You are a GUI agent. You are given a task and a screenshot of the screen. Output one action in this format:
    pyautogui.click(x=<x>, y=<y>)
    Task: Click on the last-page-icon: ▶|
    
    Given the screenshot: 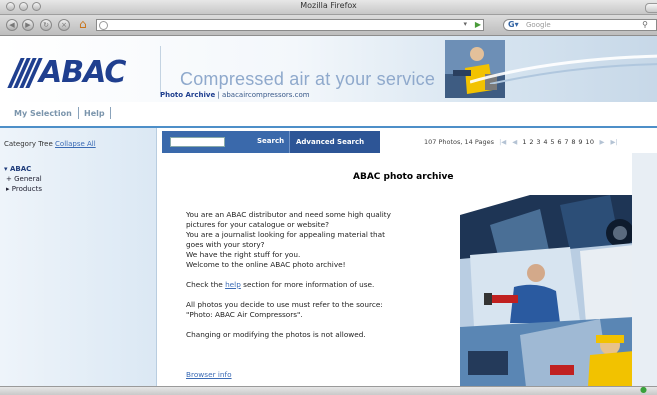 What is the action you would take?
    pyautogui.click(x=614, y=142)
    